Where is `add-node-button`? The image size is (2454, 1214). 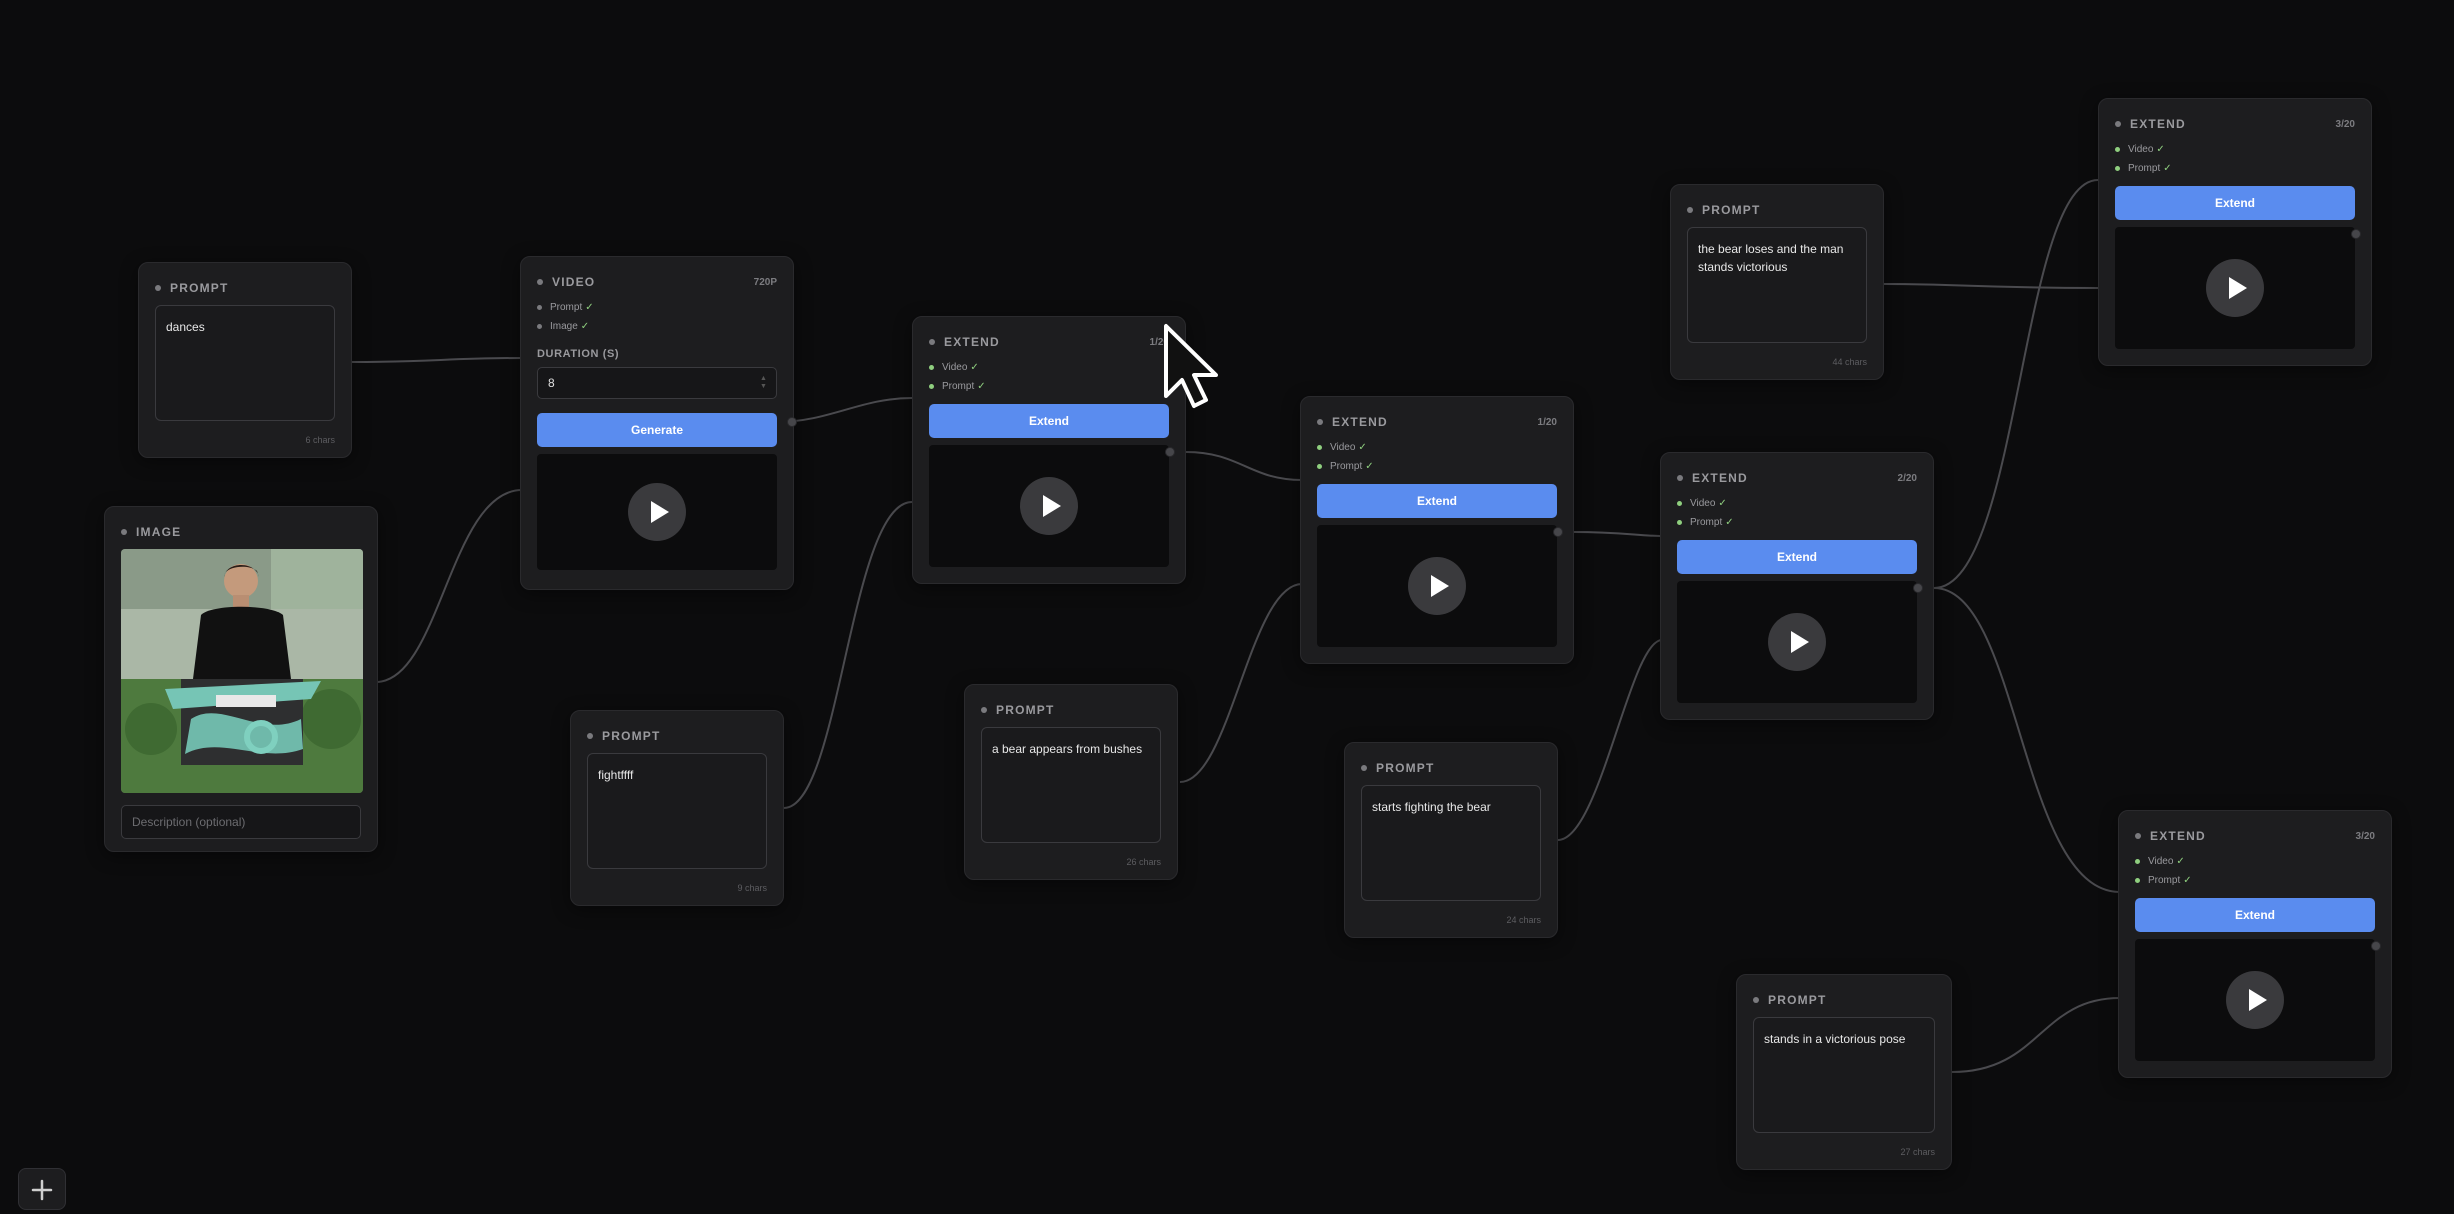 add-node-button is located at coordinates (42, 1189).